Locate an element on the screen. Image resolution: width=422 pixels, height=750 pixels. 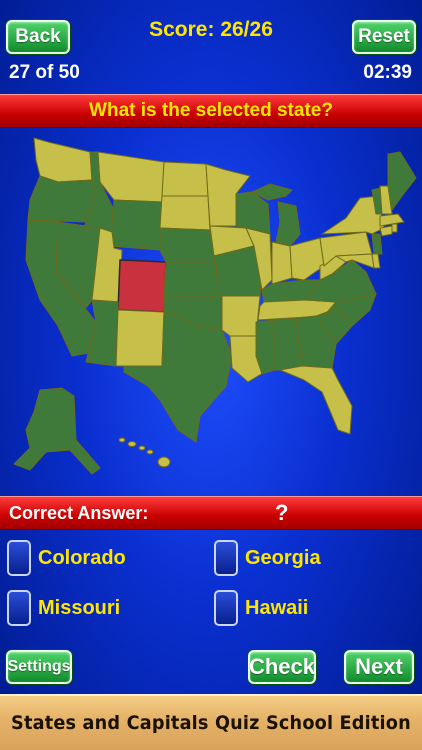
state-kansas is located at coordinates (191, 279).